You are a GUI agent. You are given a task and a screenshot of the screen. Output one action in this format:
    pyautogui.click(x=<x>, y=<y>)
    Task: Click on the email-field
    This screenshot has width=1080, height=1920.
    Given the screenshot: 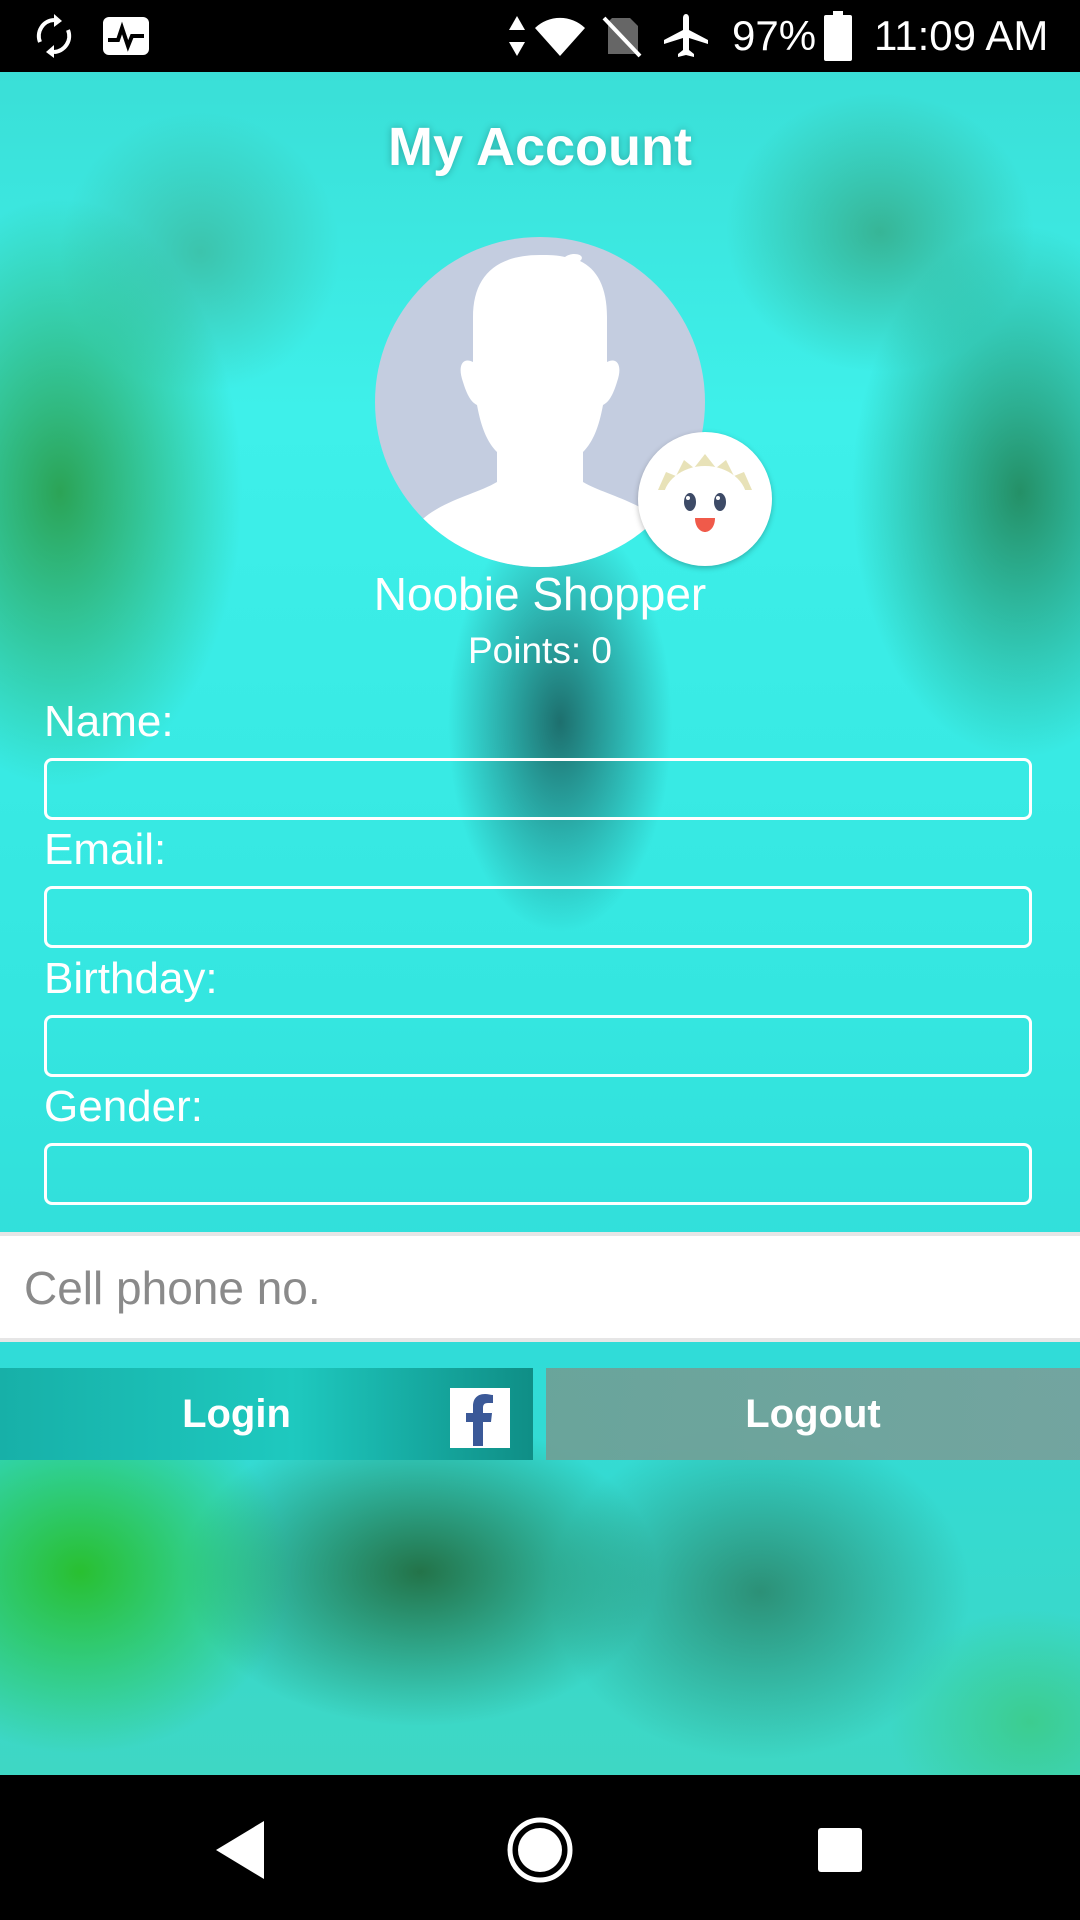 What is the action you would take?
    pyautogui.click(x=538, y=917)
    